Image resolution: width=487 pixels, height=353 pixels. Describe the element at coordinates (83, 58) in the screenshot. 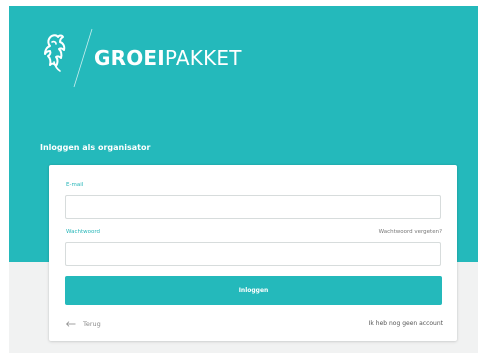

I see `logo-divider` at that location.